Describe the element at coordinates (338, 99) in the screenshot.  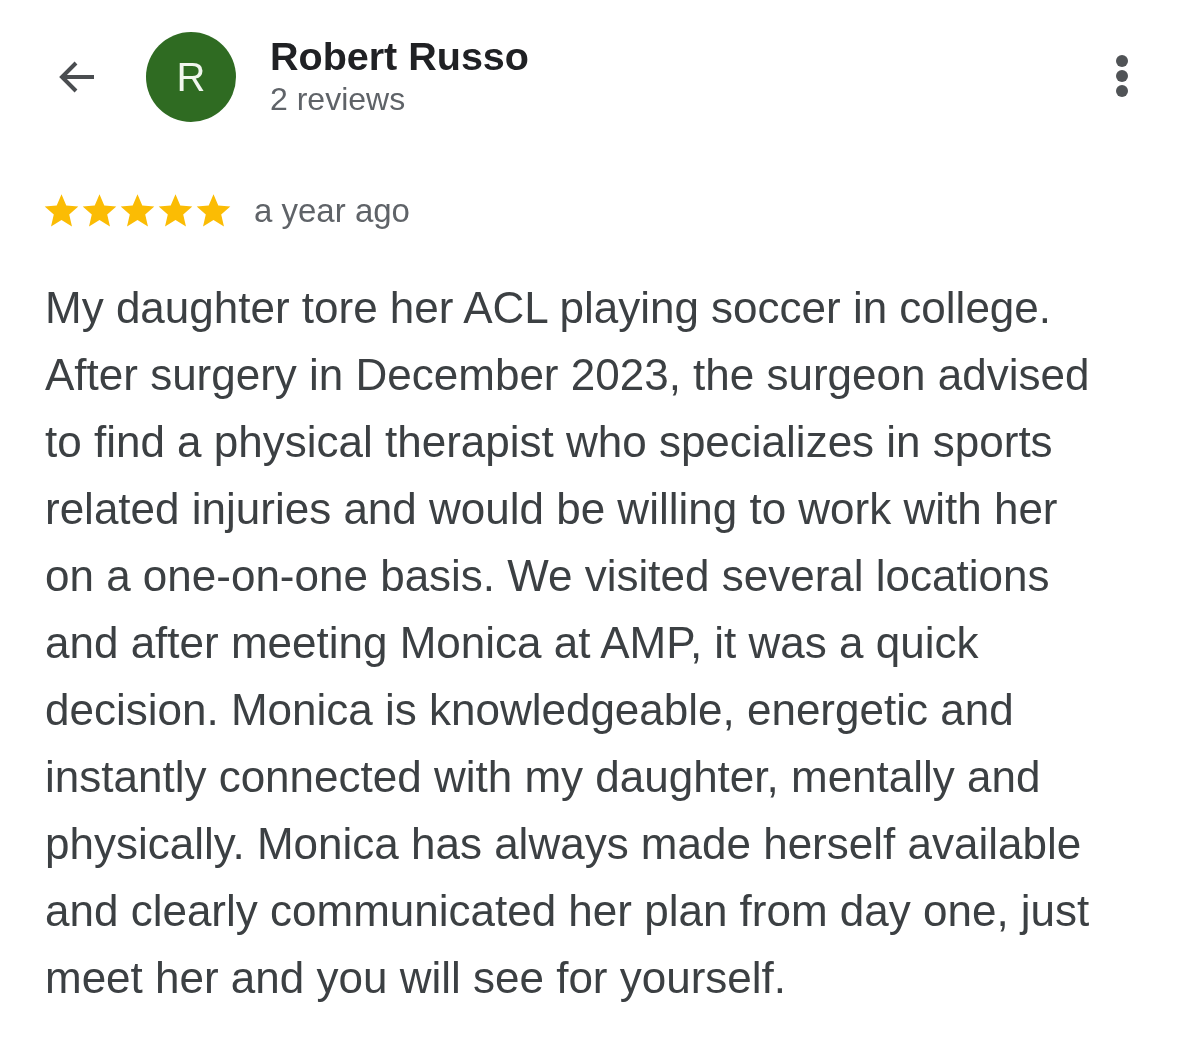
I see `review-count: 2 reviews` at that location.